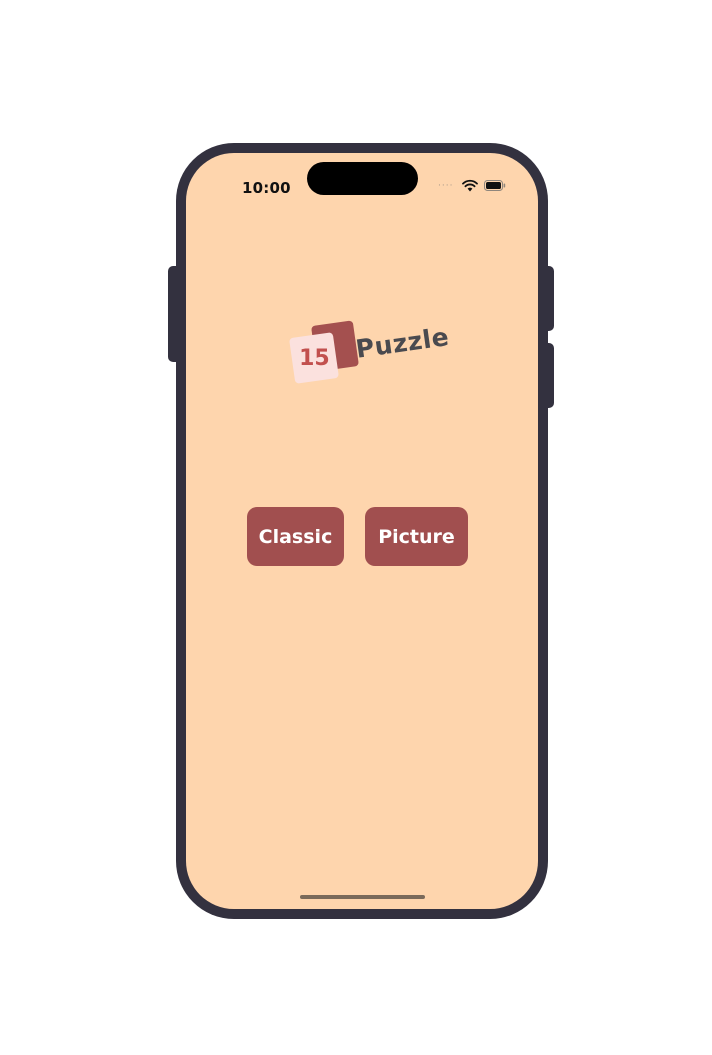 This screenshot has height=1055, width=712. I want to click on wifi-icon, so click(470, 185).